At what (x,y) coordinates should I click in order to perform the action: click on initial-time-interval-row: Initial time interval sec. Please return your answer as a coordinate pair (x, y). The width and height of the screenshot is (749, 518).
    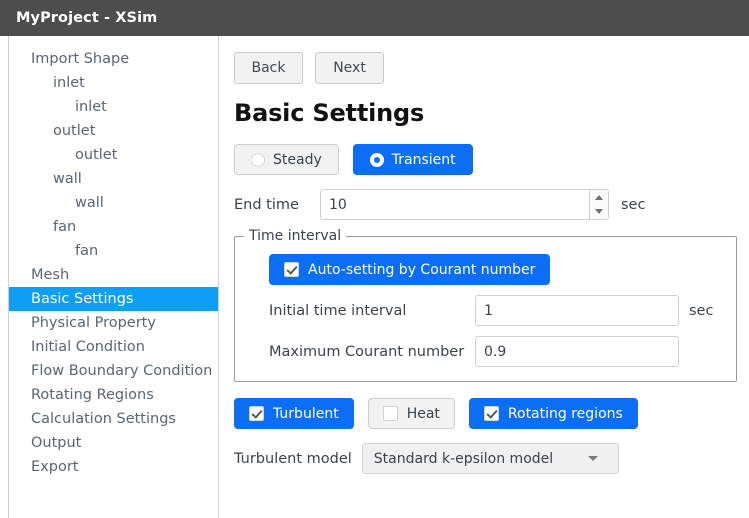
    Looking at the image, I should click on (485, 310).